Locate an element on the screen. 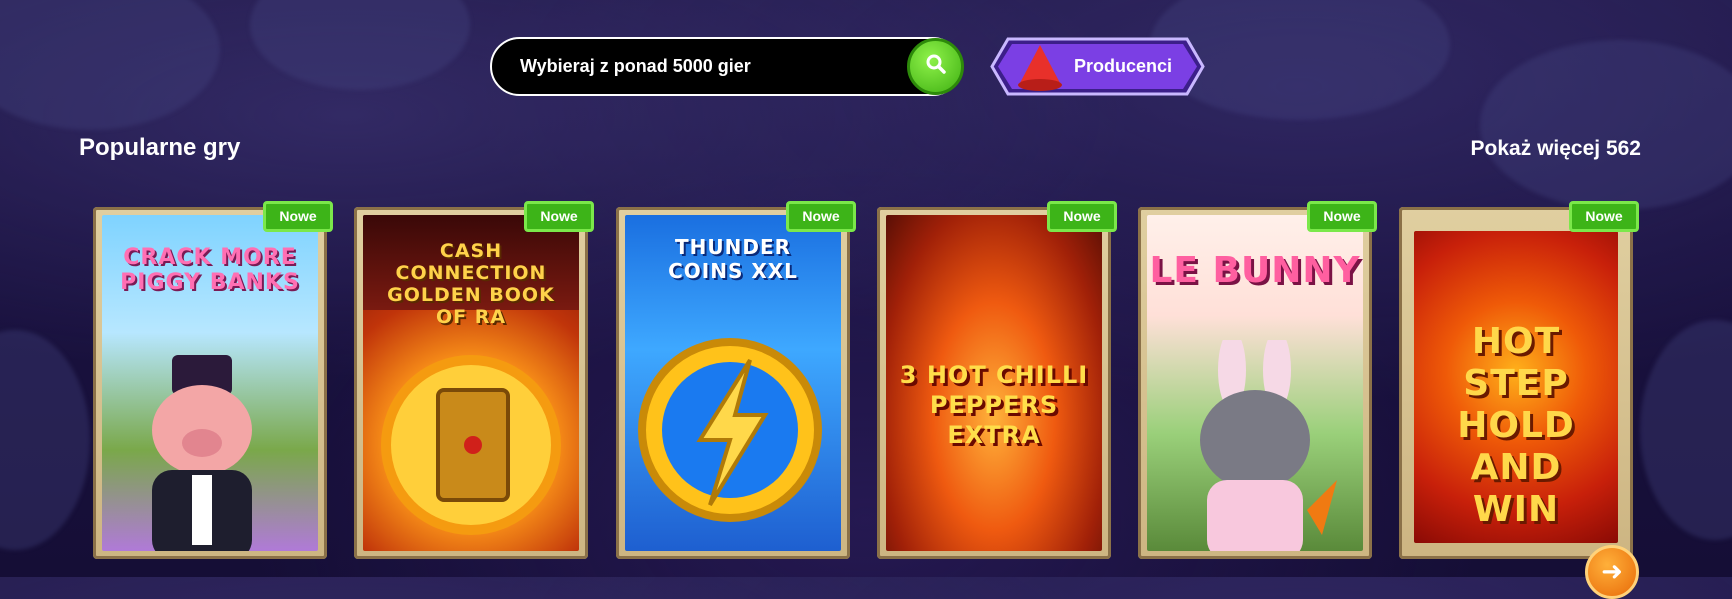 The image size is (1732, 599). game-card: LE BUNNY is located at coordinates (1255, 383).